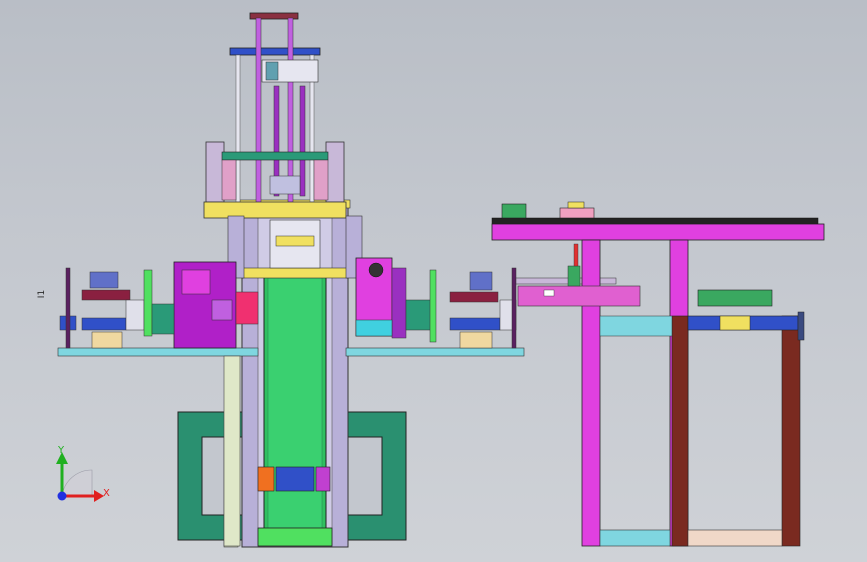  Describe the element at coordinates (106, 493) in the screenshot. I see `x-axis-label: X` at that location.